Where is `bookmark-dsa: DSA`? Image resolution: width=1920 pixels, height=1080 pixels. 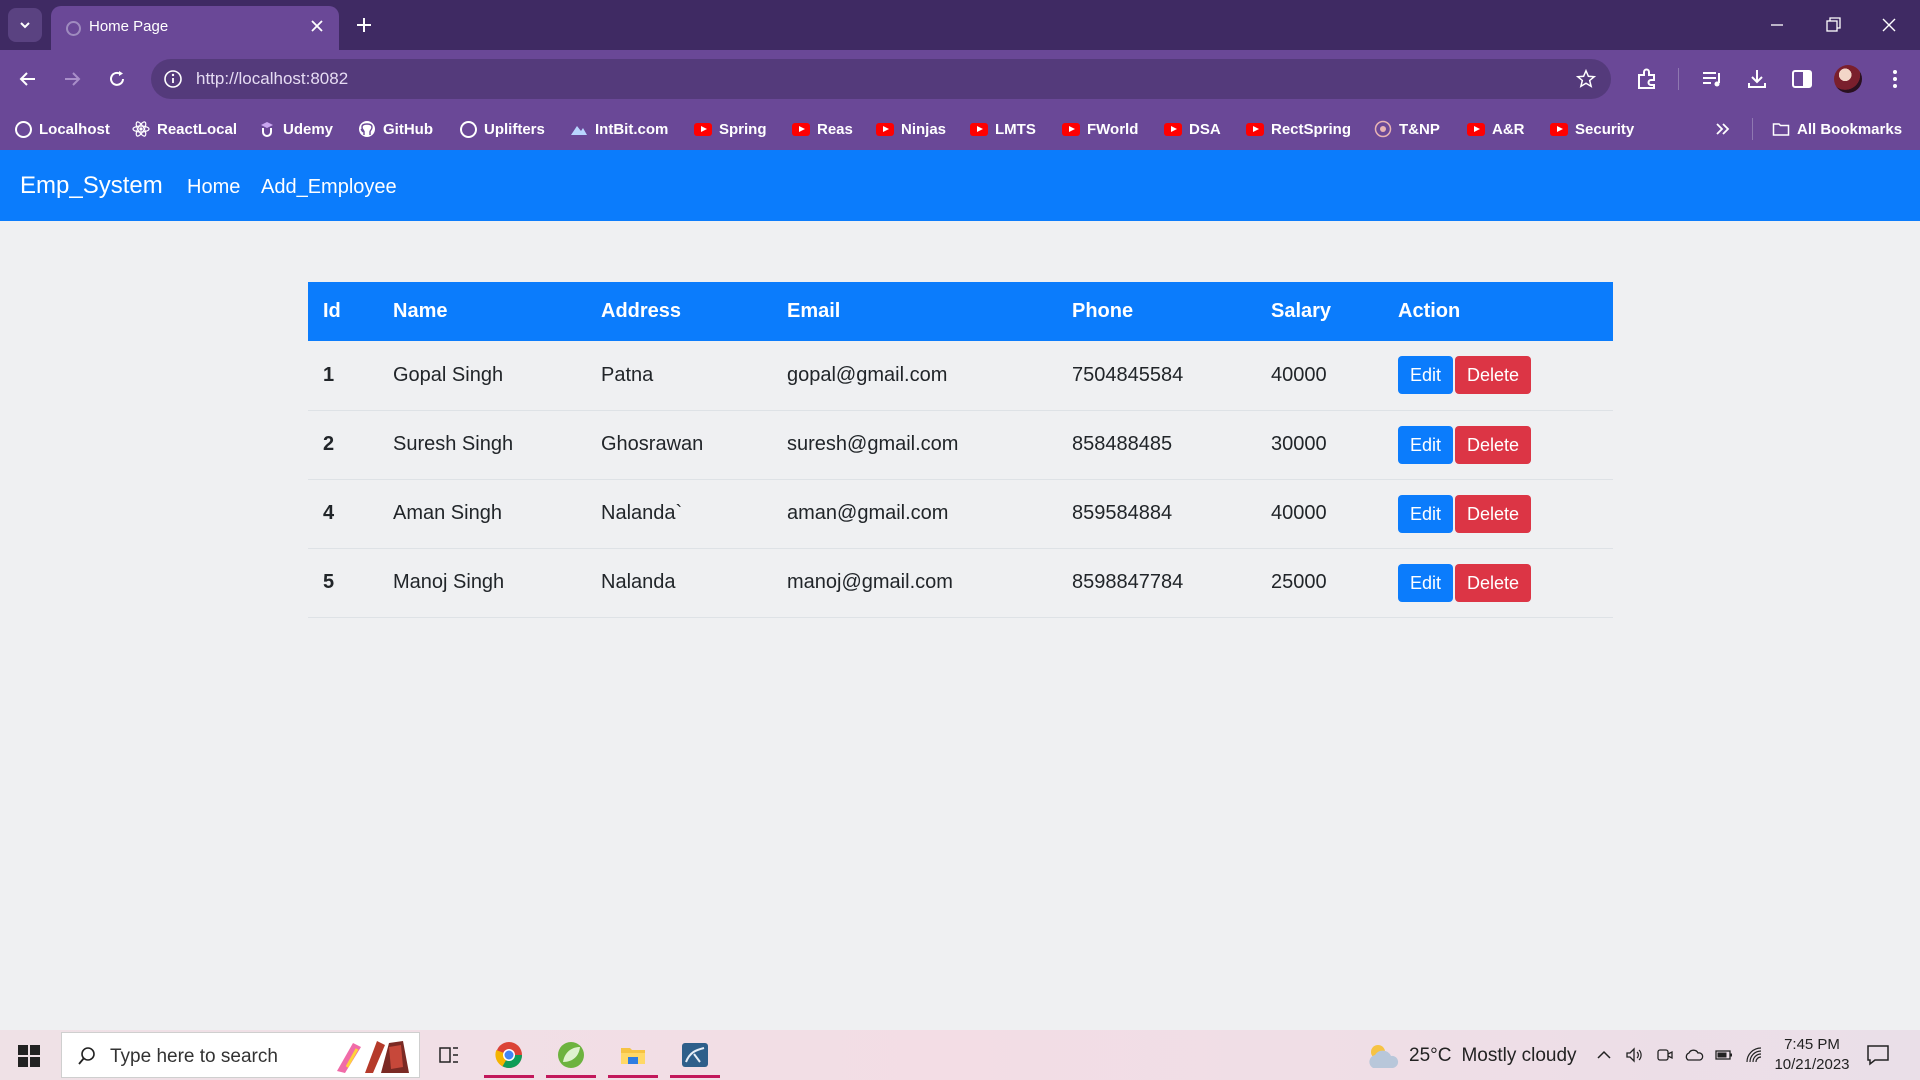
bookmark-dsa: DSA is located at coordinates (1192, 129).